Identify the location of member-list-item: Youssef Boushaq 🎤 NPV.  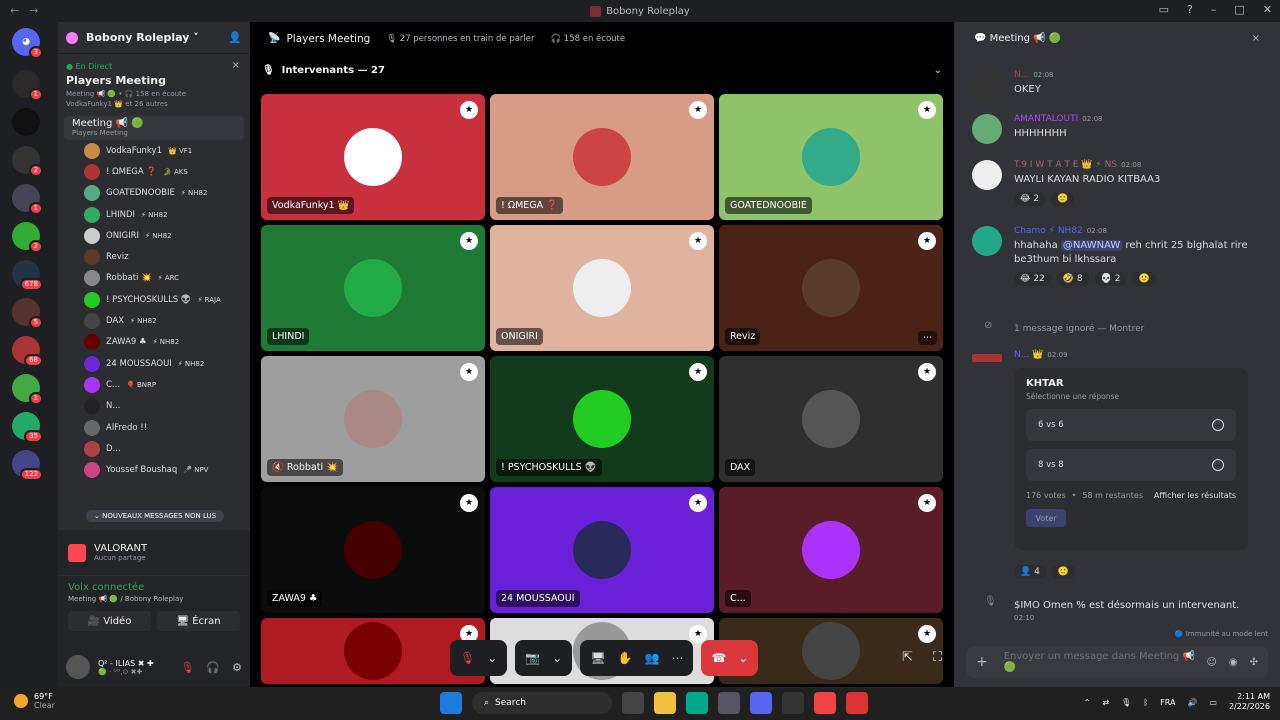
(154, 469).